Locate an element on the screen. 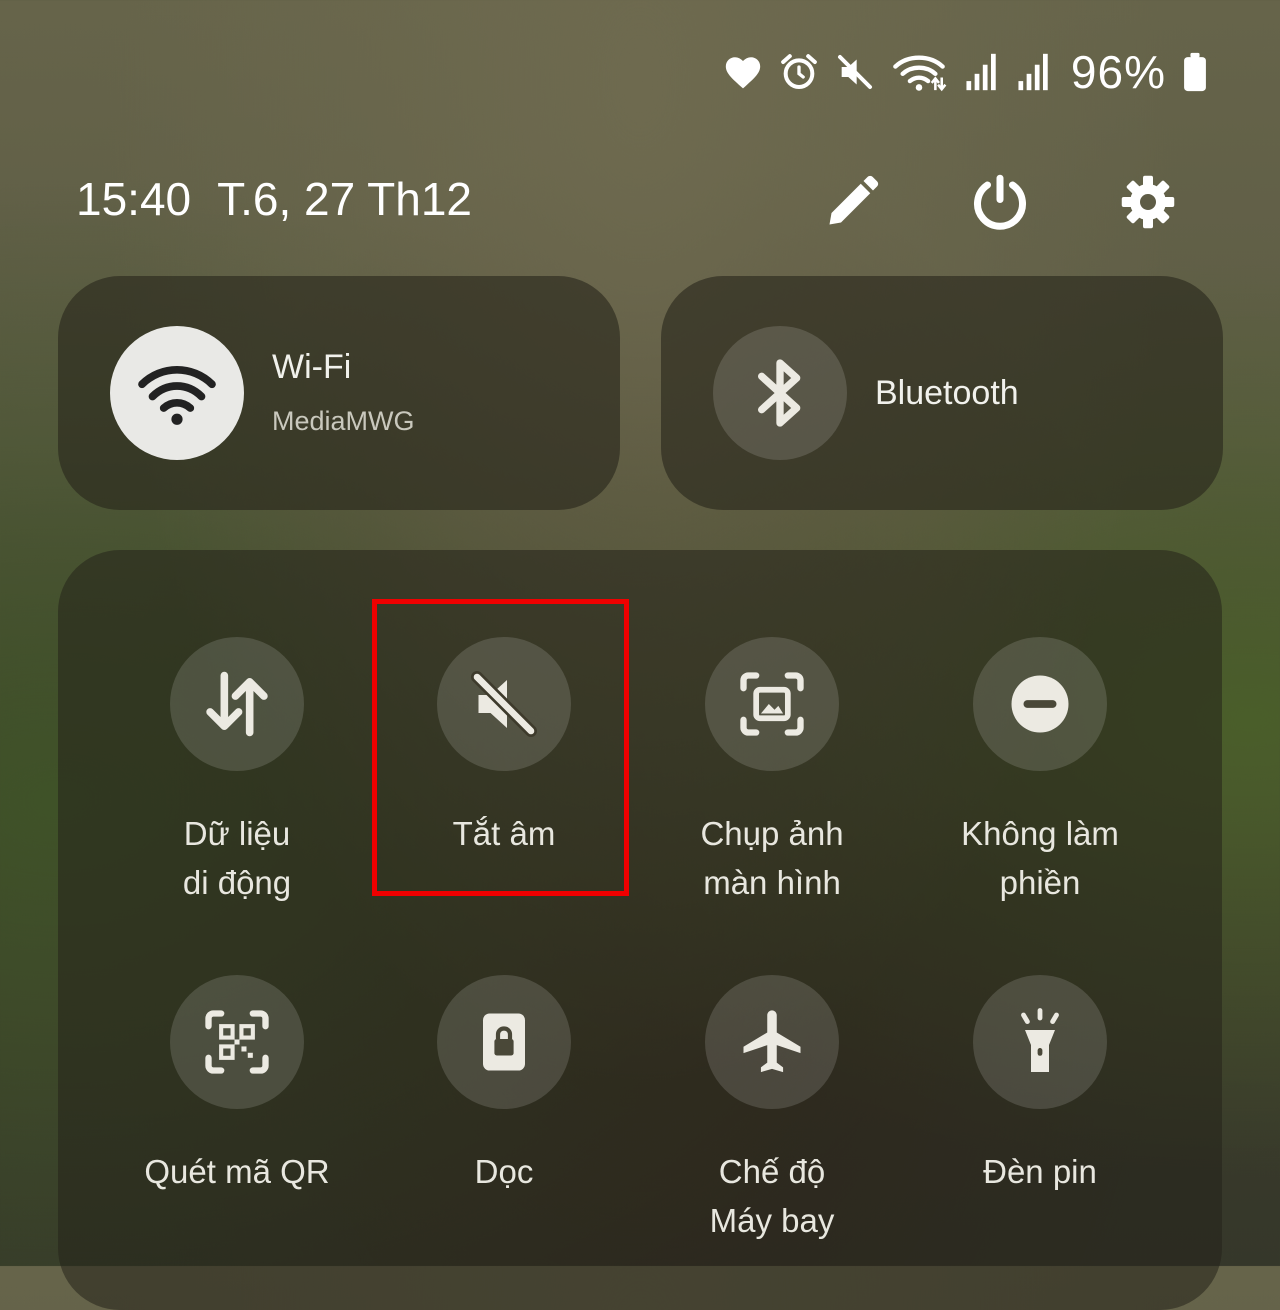  flashlight-icon is located at coordinates (1040, 1040).